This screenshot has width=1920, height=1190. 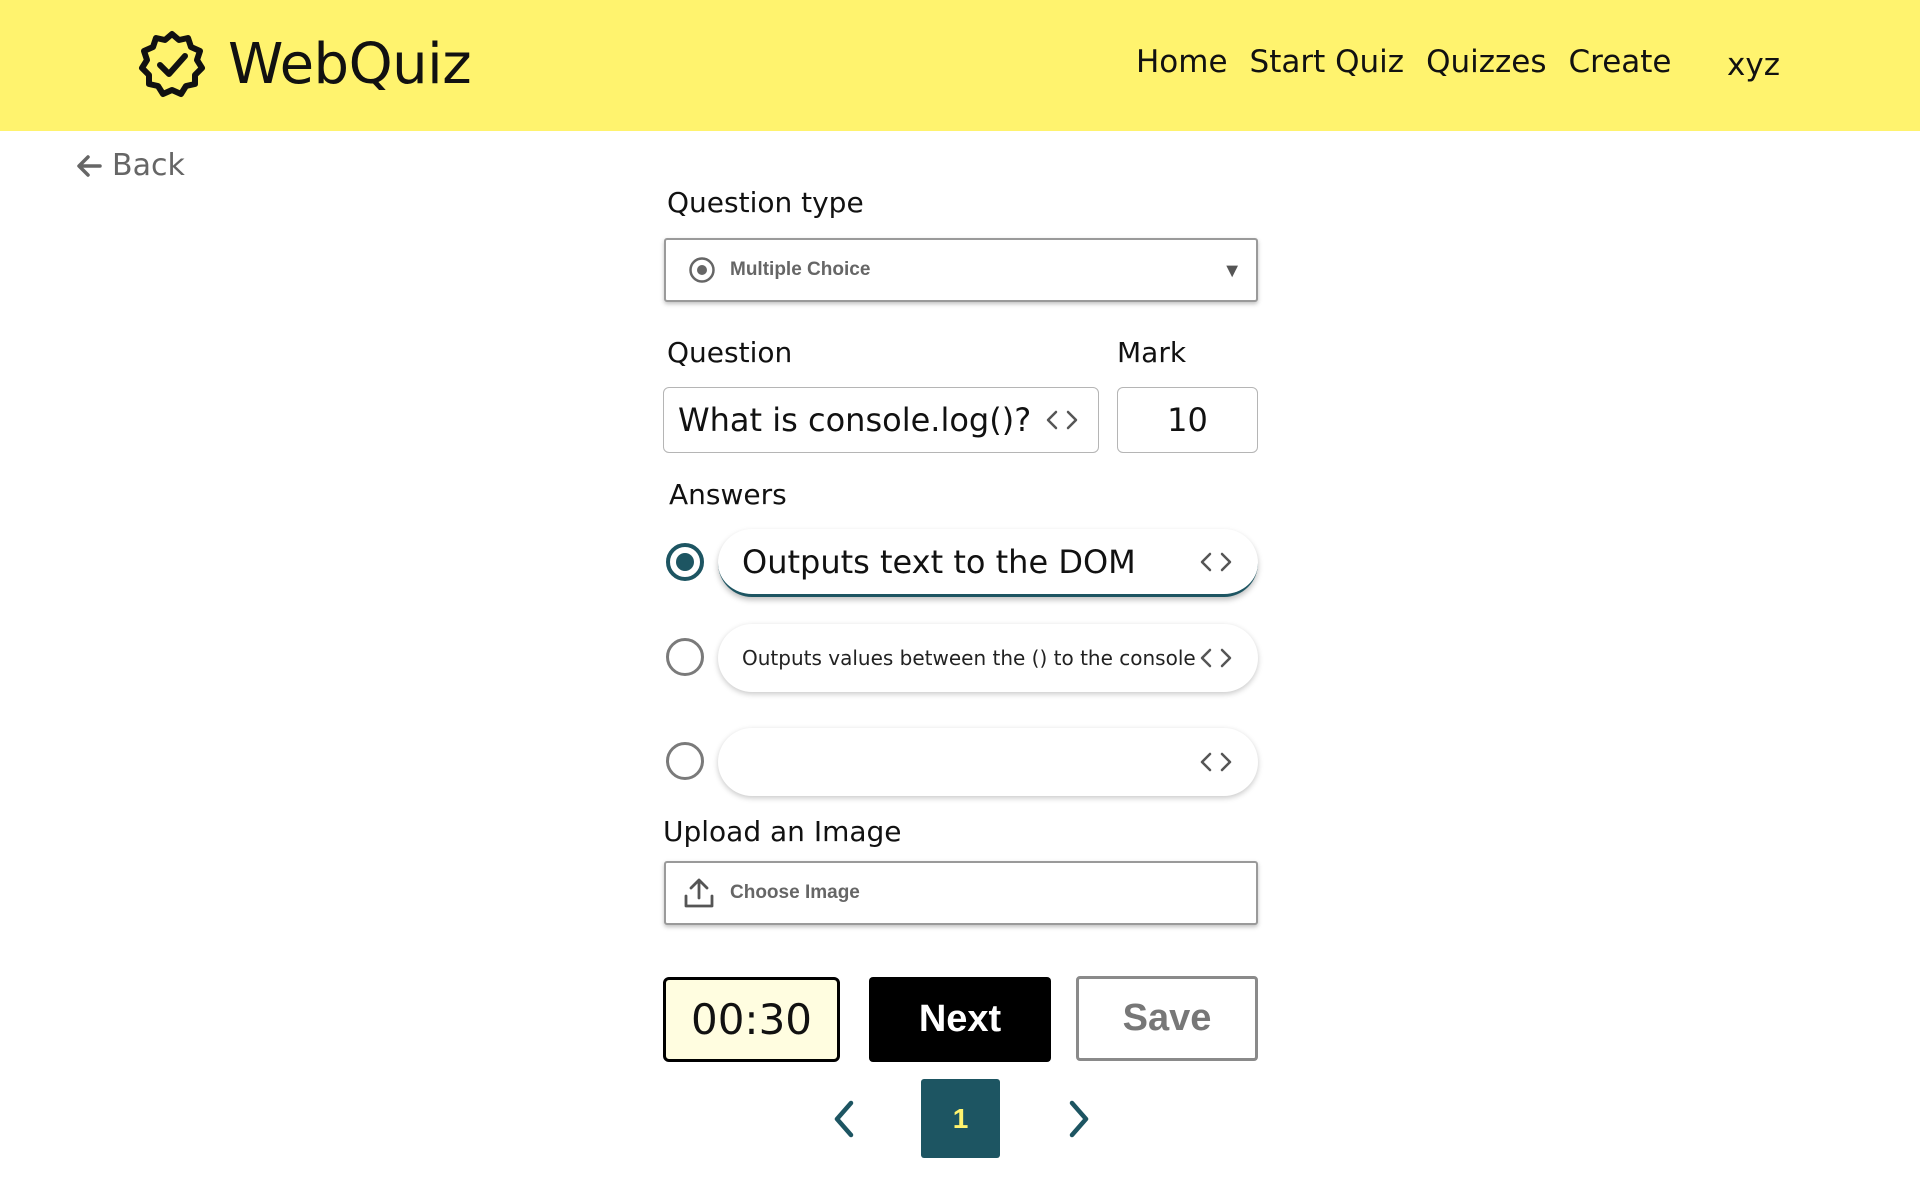 What do you see at coordinates (1232, 271) in the screenshot?
I see `caret-down-icon: ▼` at bounding box center [1232, 271].